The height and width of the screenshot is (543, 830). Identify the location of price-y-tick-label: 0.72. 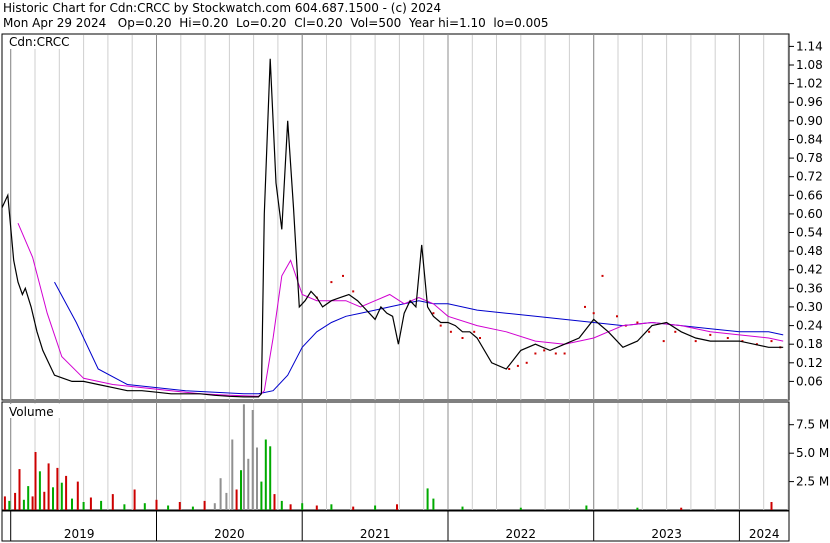
(809, 177).